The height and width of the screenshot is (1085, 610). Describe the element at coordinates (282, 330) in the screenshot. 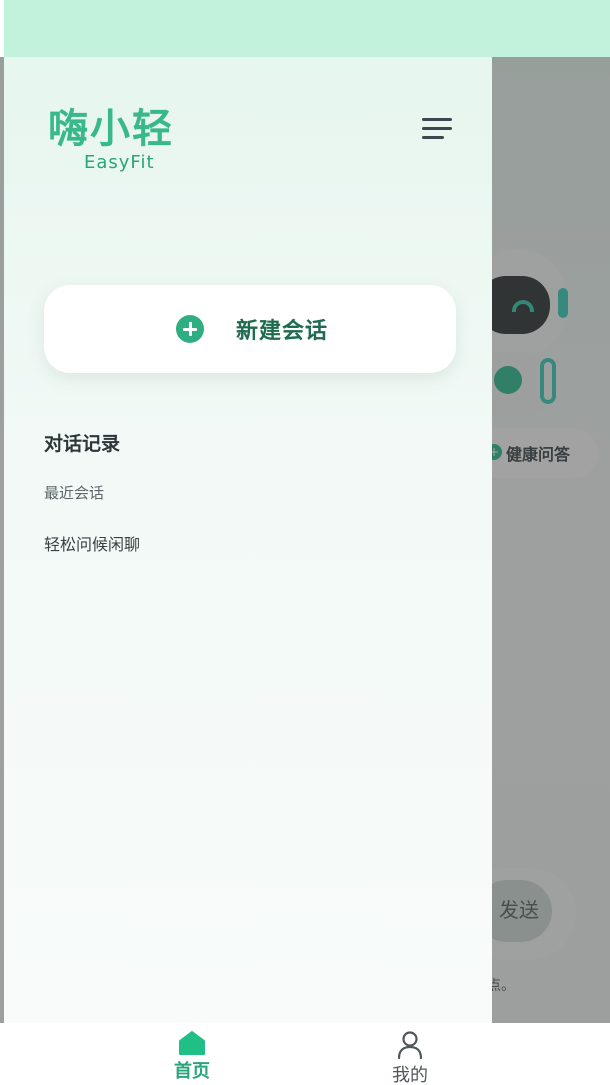

I see `new-chat-label: 新建会话` at that location.